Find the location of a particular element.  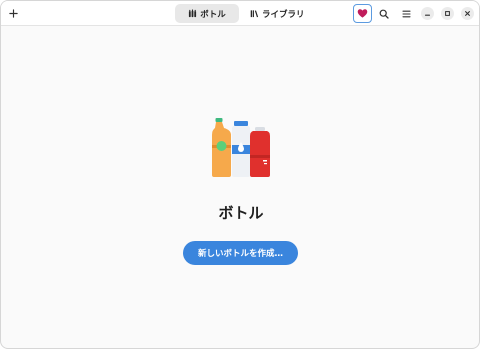

view-switcher: ボトル ライブラリ is located at coordinates (244, 13).